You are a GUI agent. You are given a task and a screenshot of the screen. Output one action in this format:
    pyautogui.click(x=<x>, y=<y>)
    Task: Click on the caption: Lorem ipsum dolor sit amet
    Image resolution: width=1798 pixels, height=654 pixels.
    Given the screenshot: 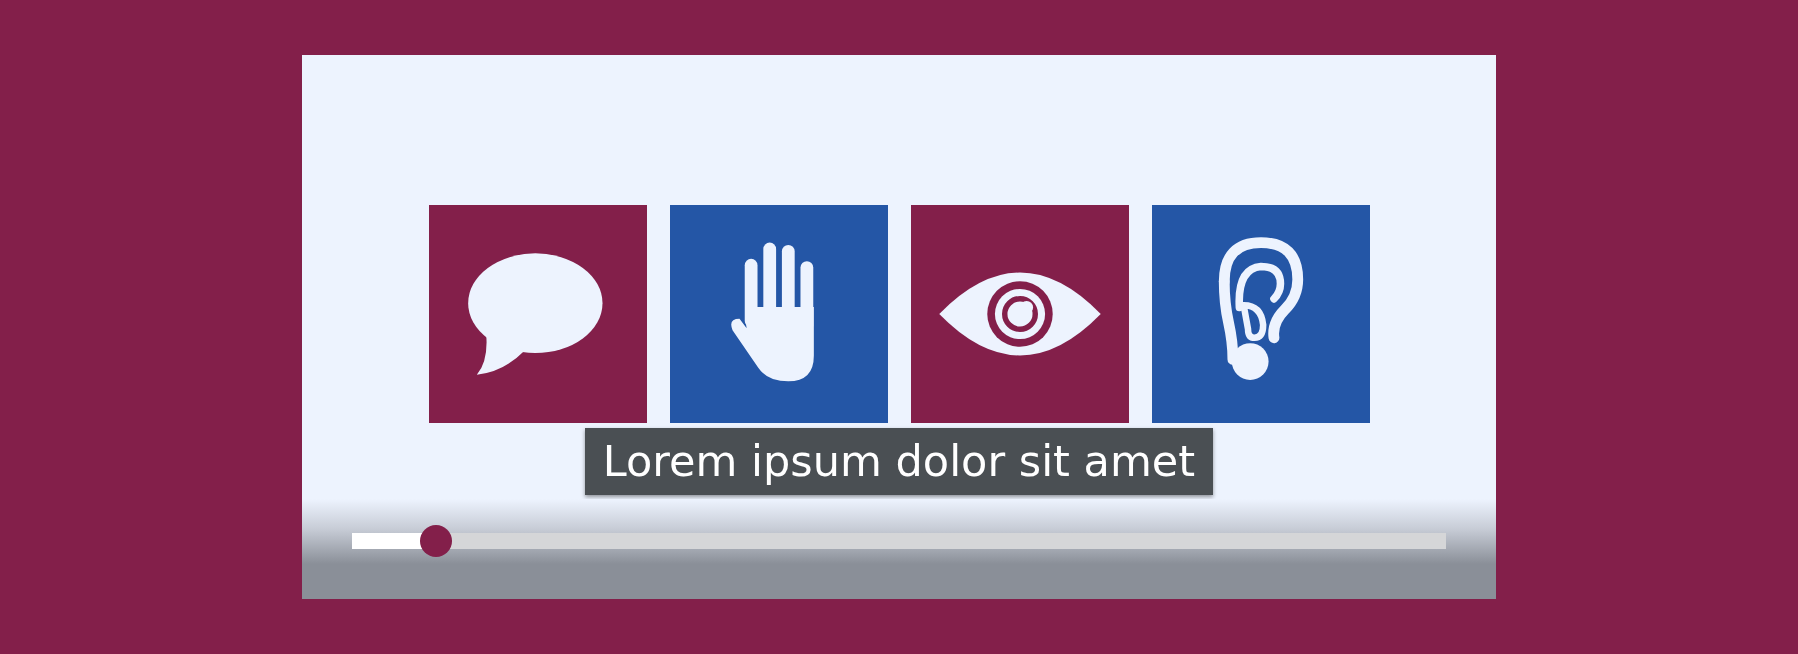 What is the action you would take?
    pyautogui.click(x=899, y=461)
    